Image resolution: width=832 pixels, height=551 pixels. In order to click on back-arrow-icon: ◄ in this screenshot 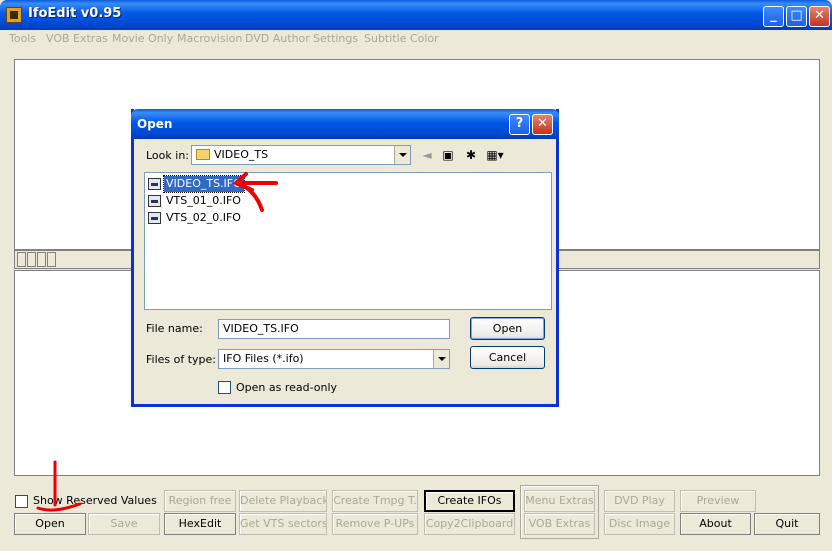, I will do `click(427, 155)`.